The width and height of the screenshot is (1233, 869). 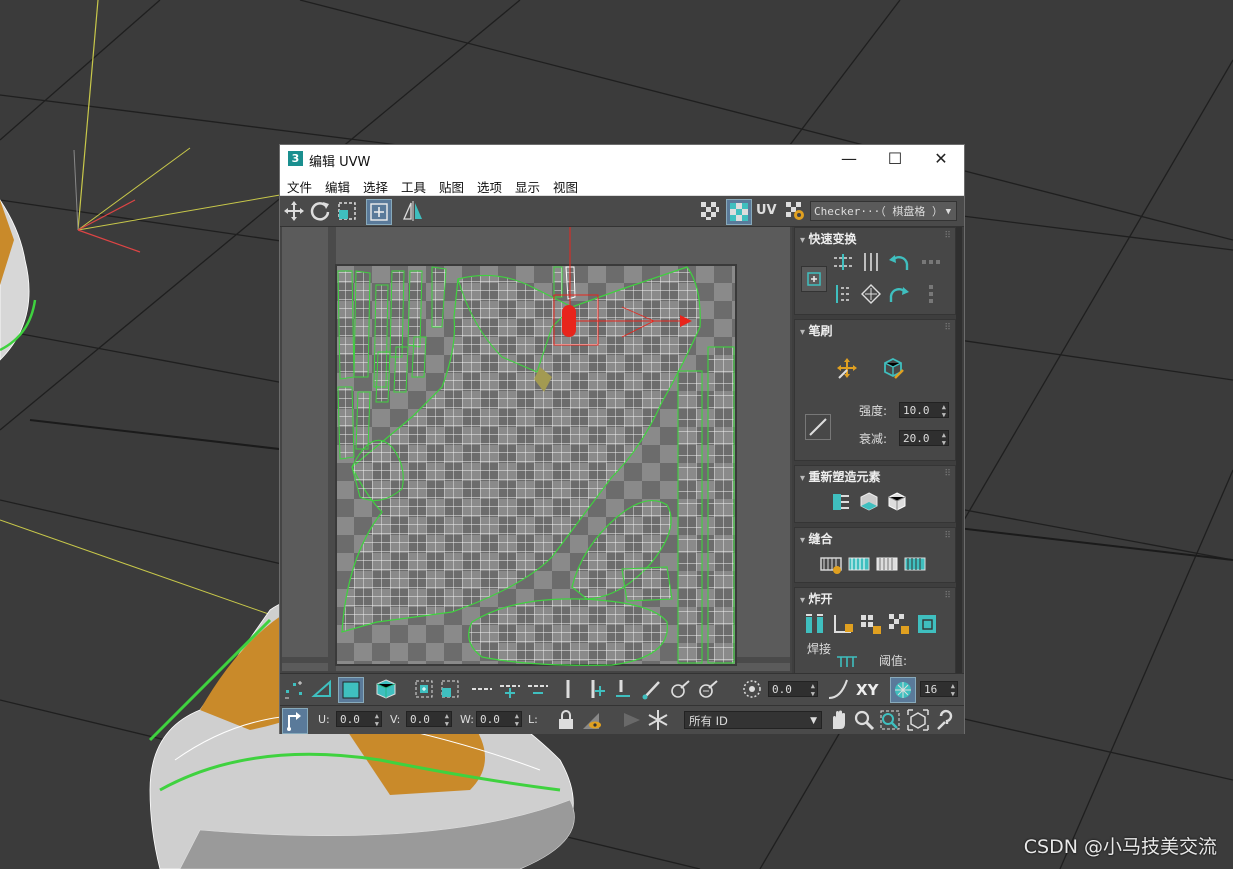 I want to click on grid-steps-spinner: 16 ▲ ▼, so click(x=939, y=689).